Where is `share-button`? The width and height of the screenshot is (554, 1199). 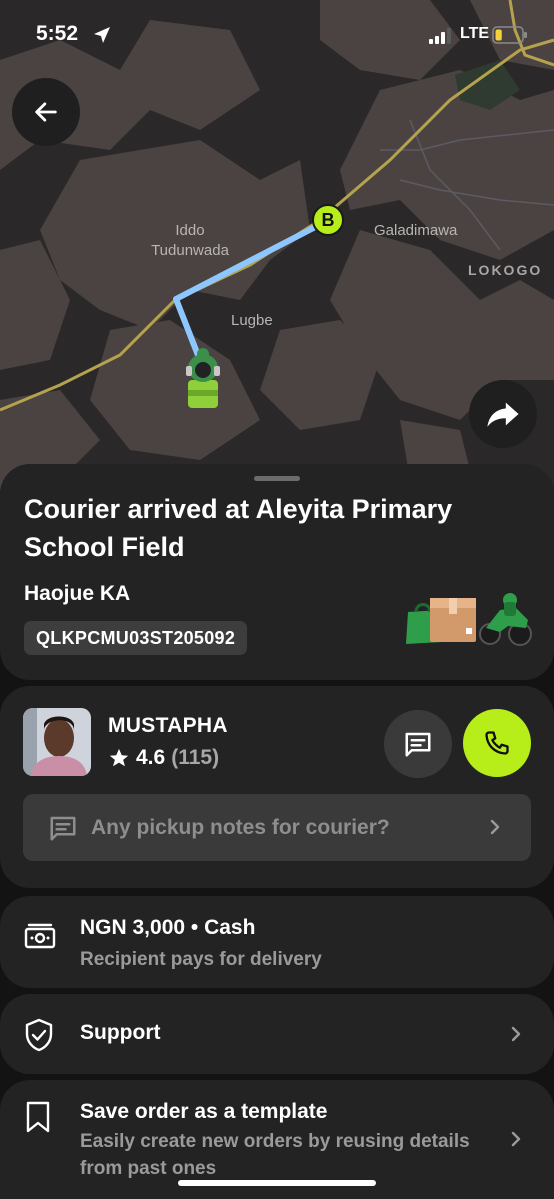 share-button is located at coordinates (503, 414).